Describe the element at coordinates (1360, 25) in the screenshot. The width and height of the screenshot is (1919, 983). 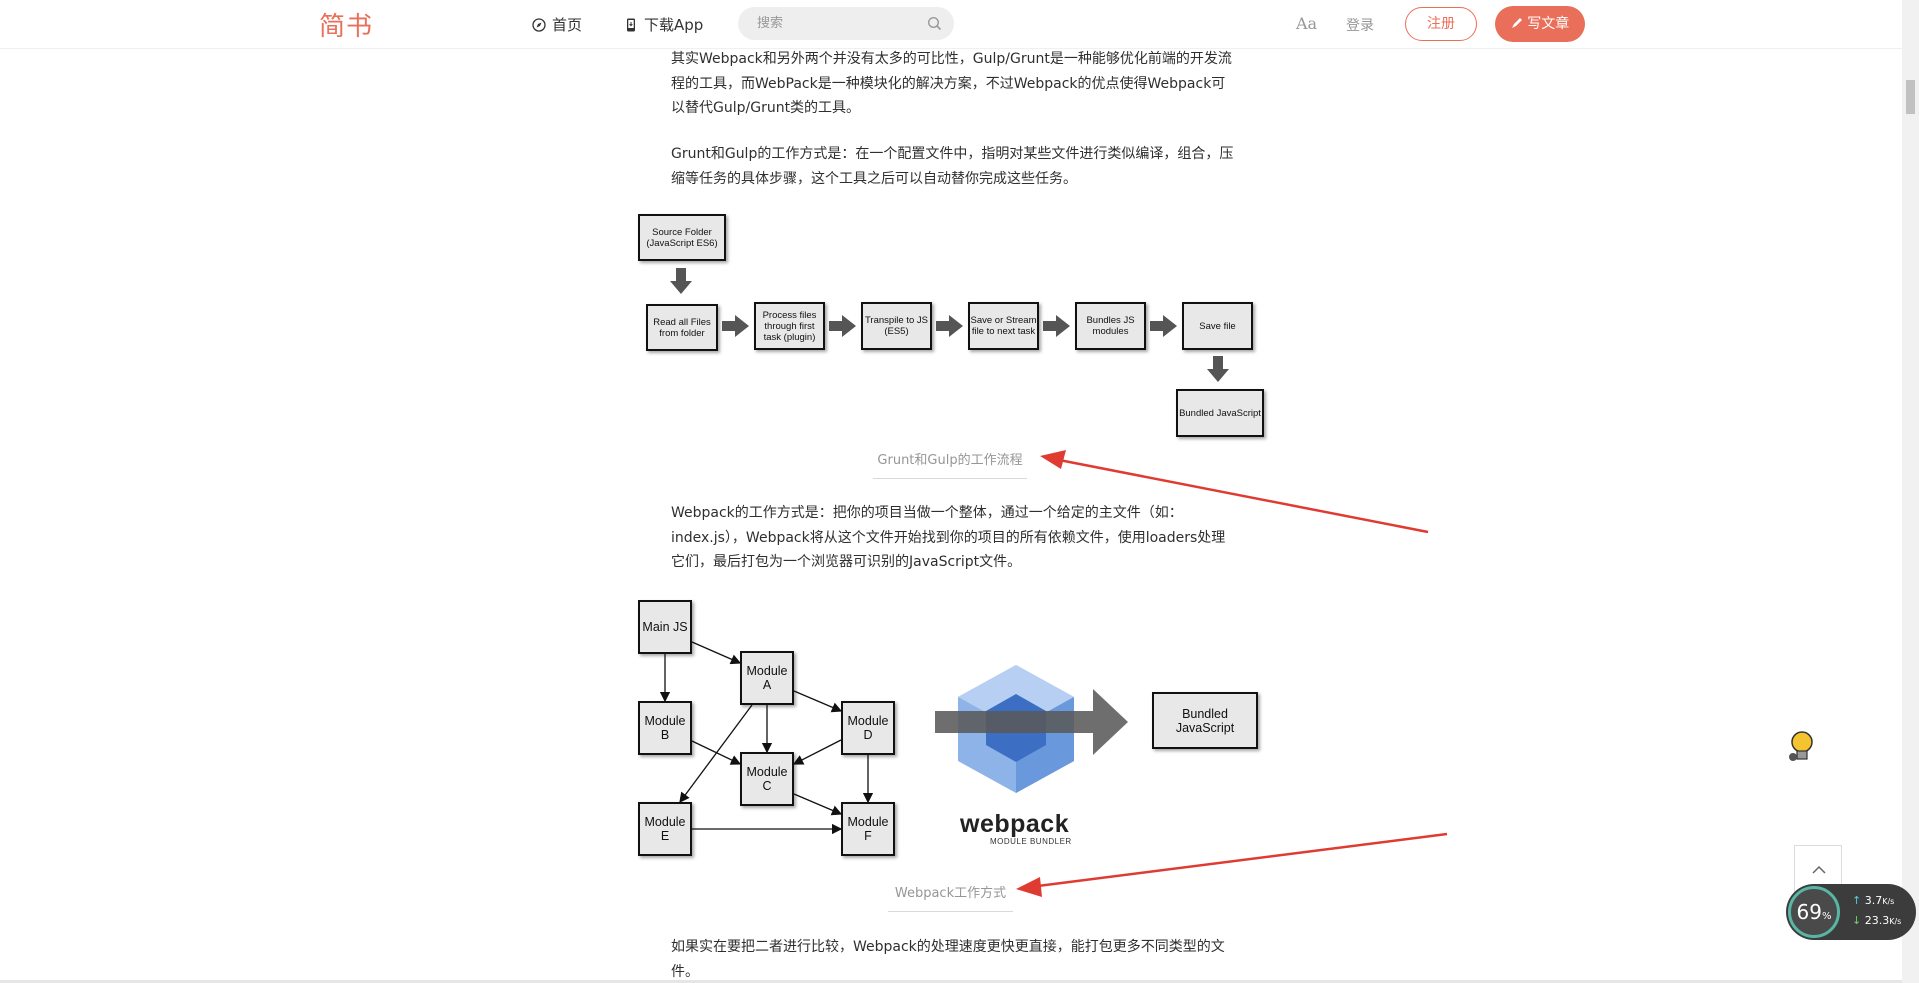
I see `login-link: 登录` at that location.